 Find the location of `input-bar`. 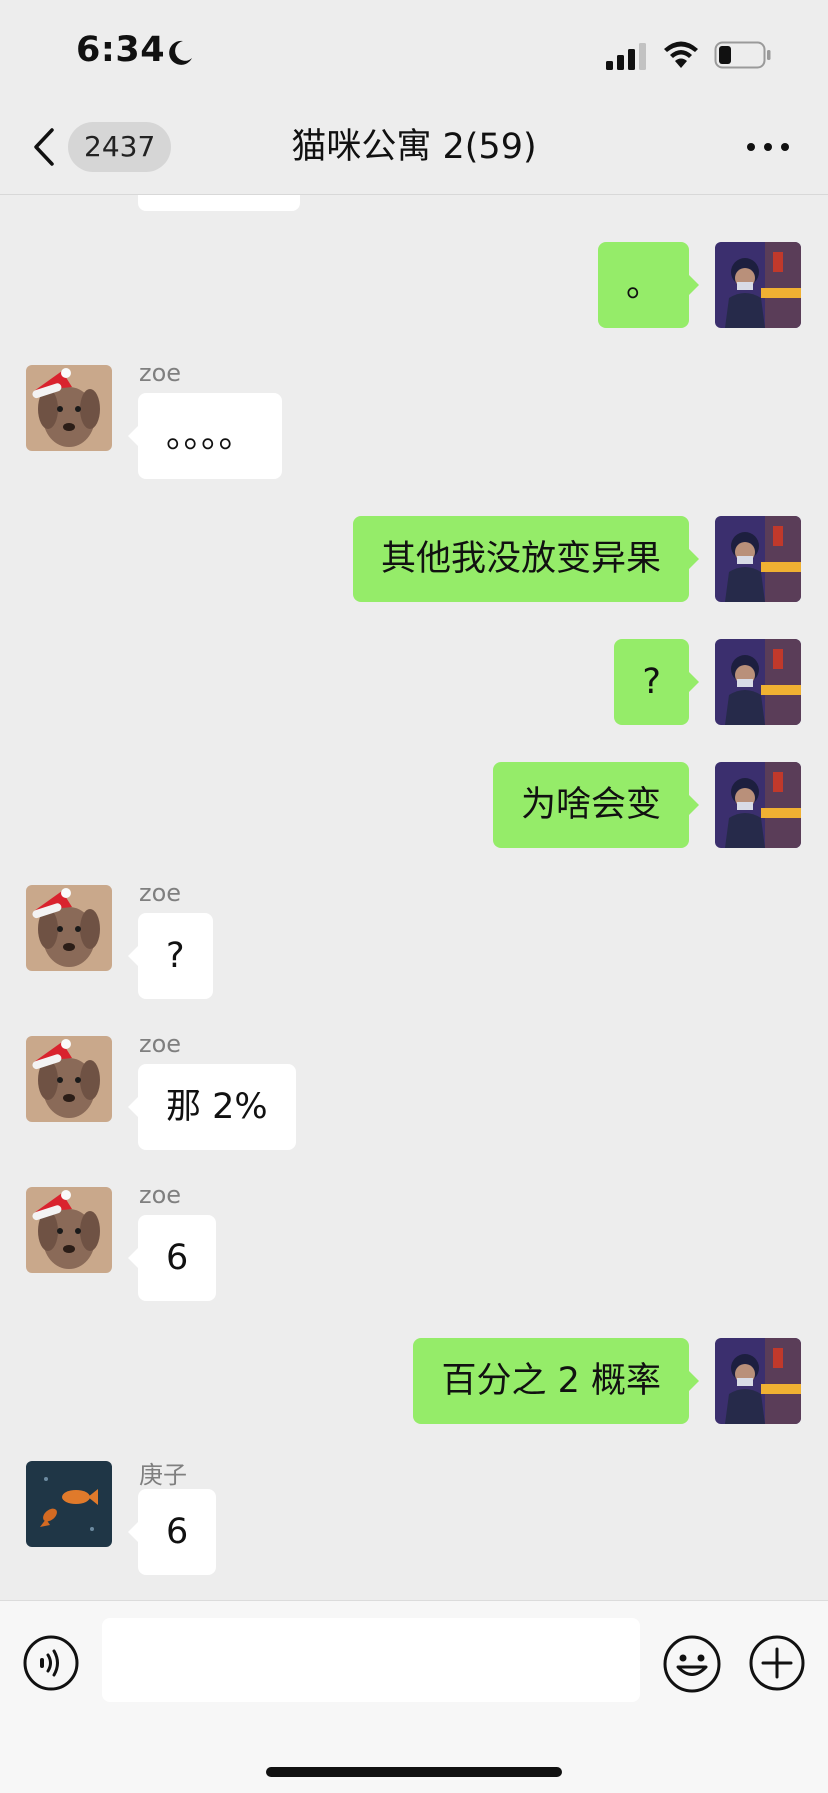

input-bar is located at coordinates (414, 1696).